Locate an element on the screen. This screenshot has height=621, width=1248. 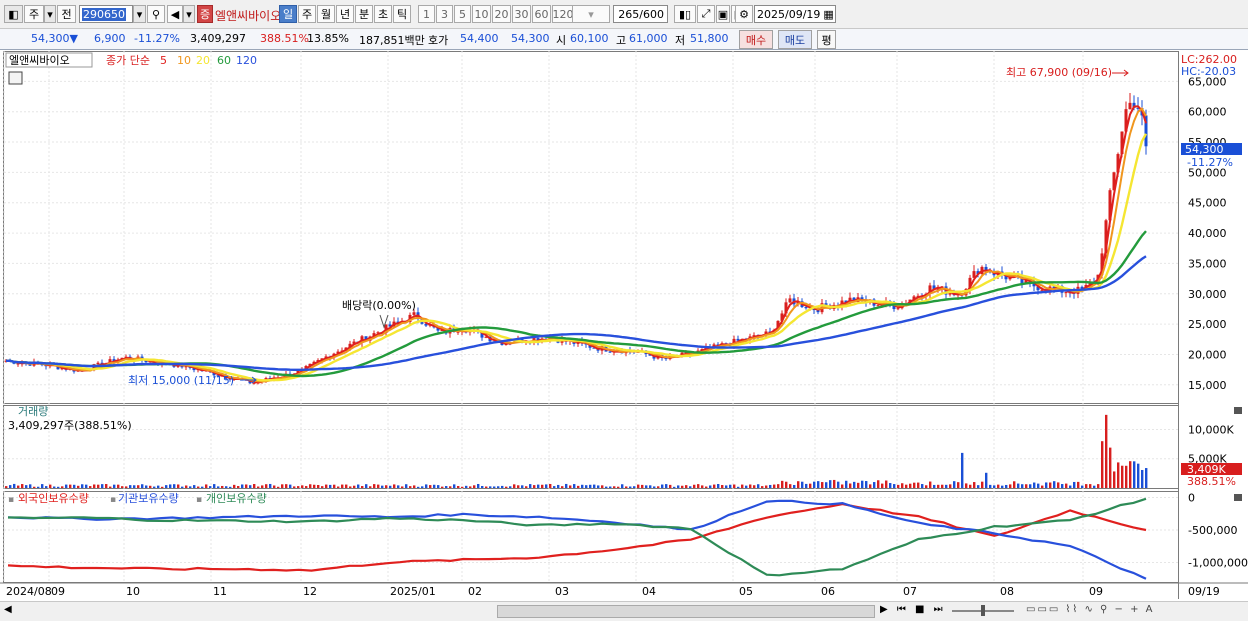
interval-button-60: 60 is located at coordinates (541, 14).